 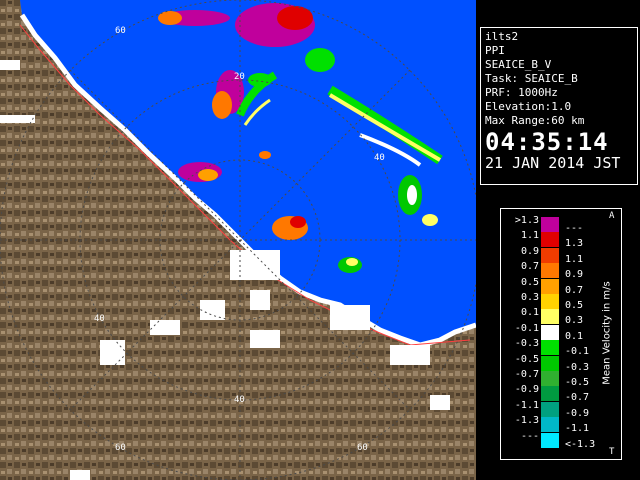 I want to click on legend-row: -0.9 -0.7, so click(x=551, y=393).